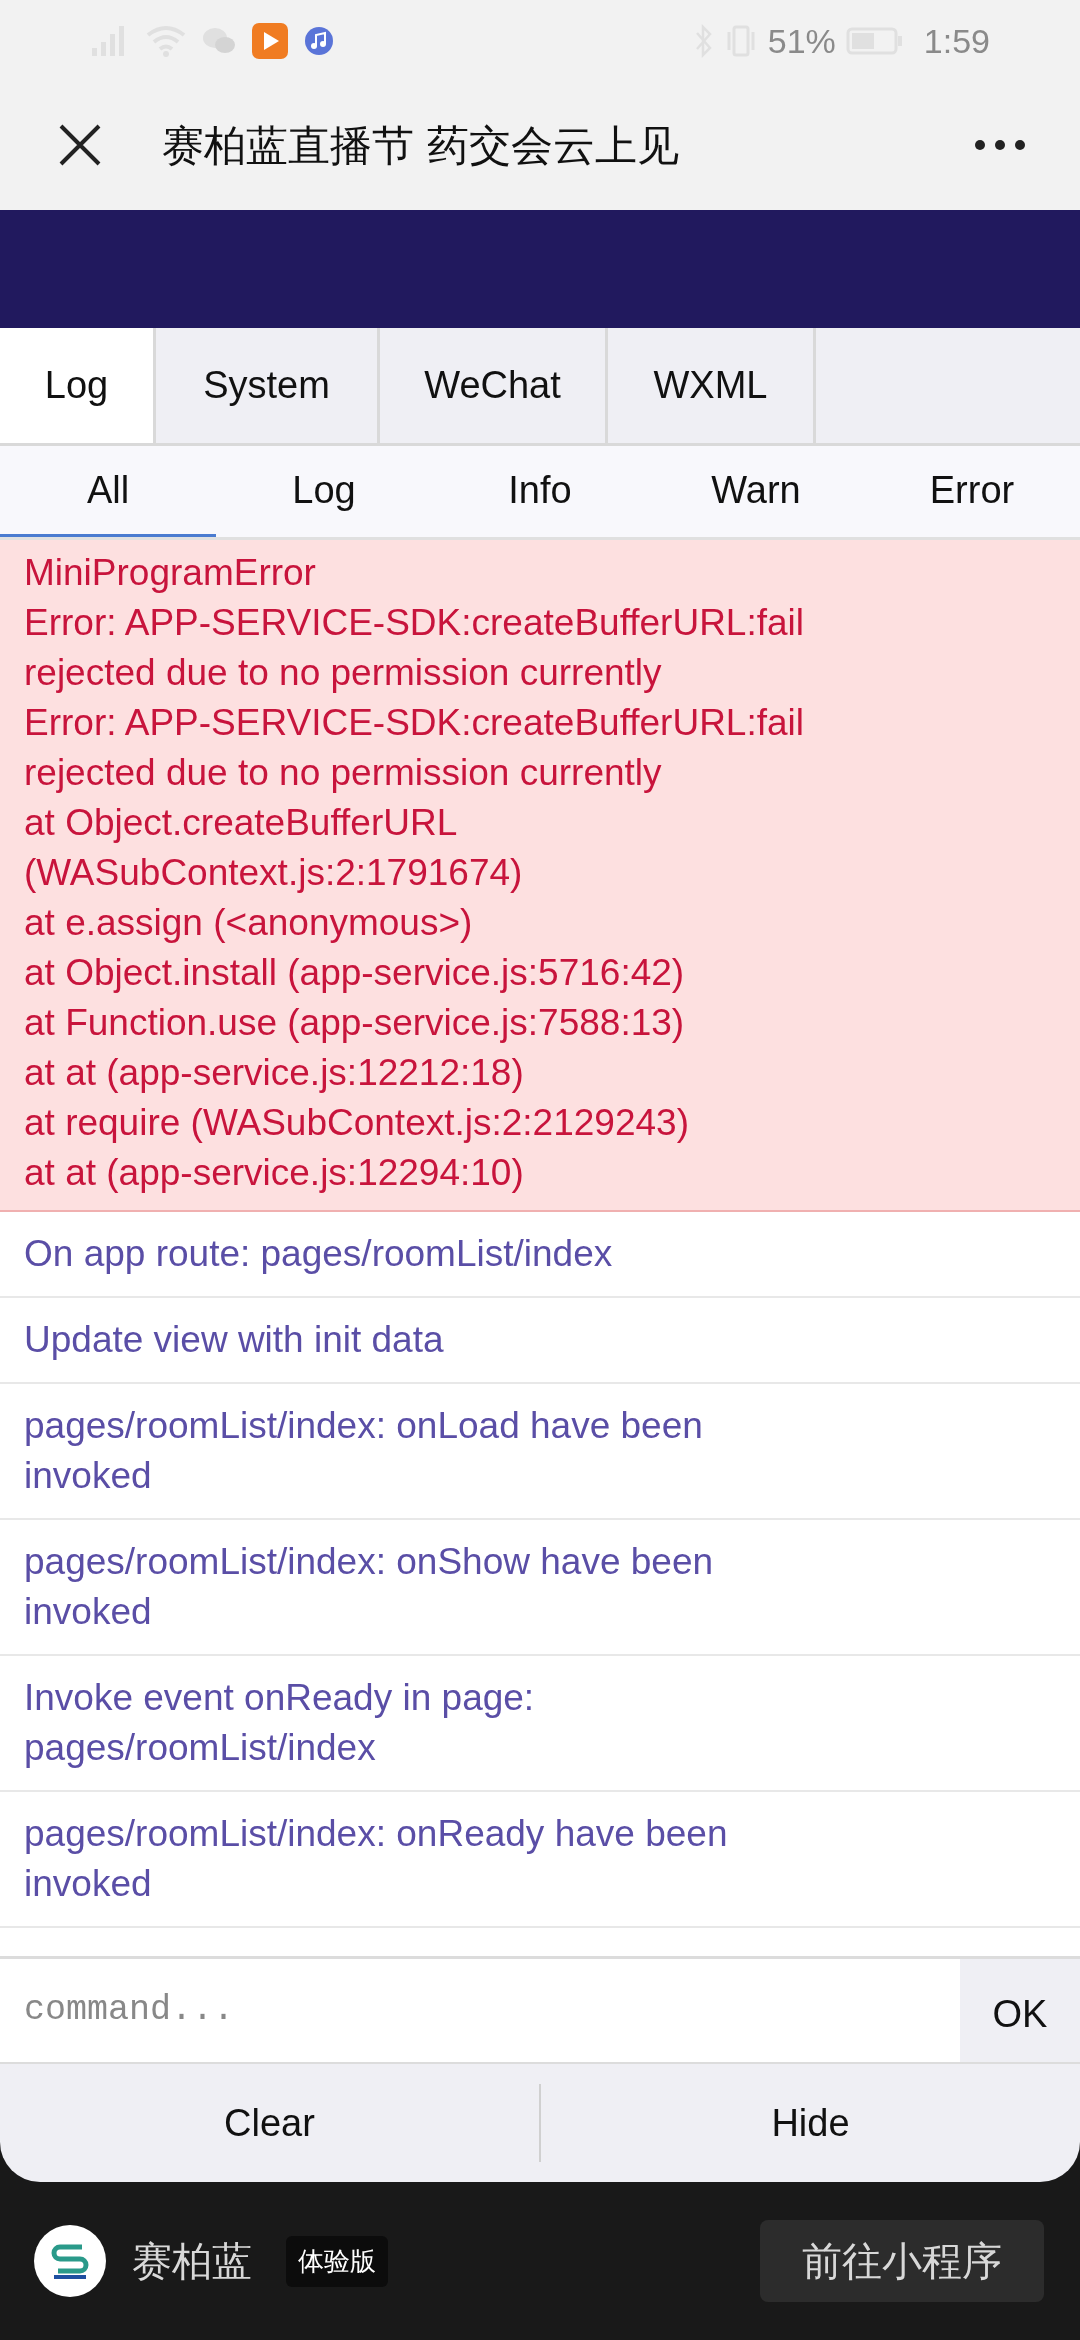 This screenshot has width=1080, height=2340. Describe the element at coordinates (540, 491) in the screenshot. I see `filter-tab: Info` at that location.